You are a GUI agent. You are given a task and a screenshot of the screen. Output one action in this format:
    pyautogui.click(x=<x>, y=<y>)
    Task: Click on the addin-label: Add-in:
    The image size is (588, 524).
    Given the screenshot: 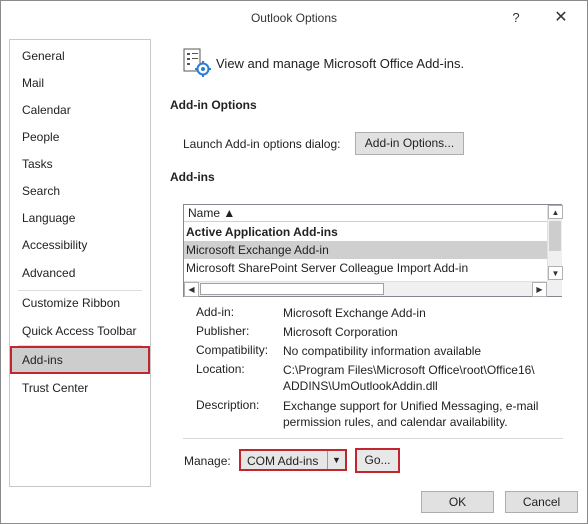 What is the action you would take?
    pyautogui.click(x=215, y=312)
    